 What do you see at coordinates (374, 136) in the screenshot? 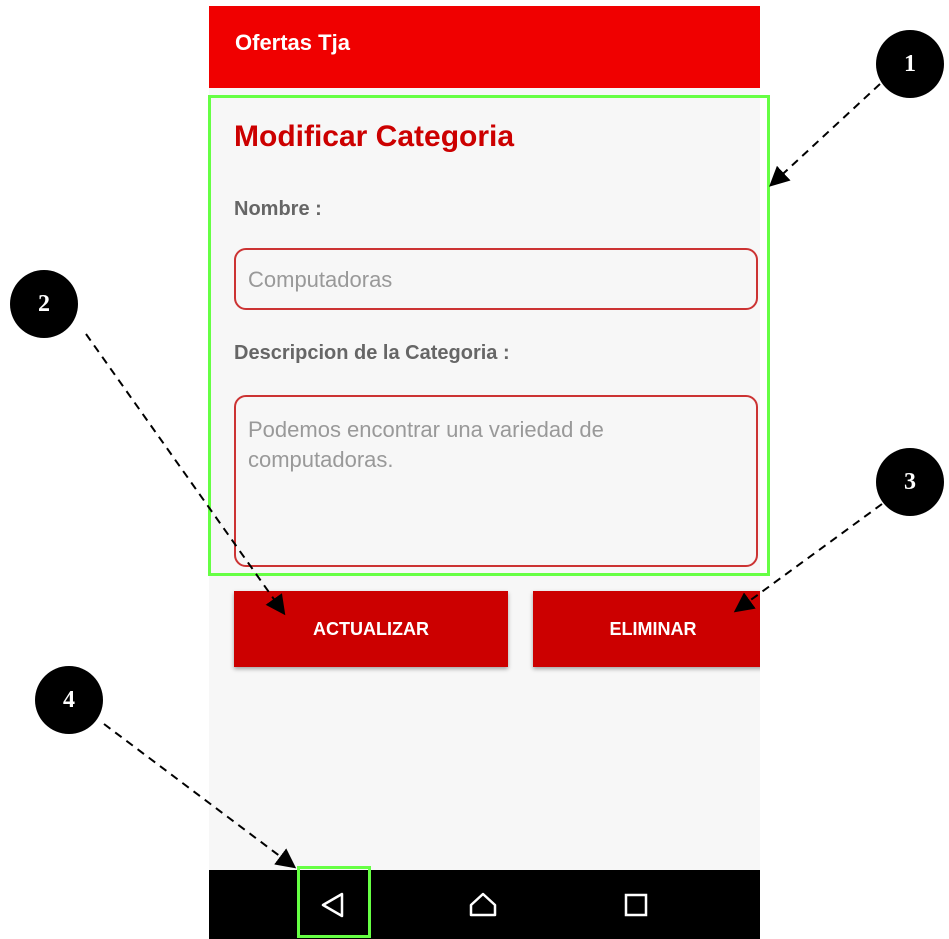
I see `page-title: Modificar Categoria` at bounding box center [374, 136].